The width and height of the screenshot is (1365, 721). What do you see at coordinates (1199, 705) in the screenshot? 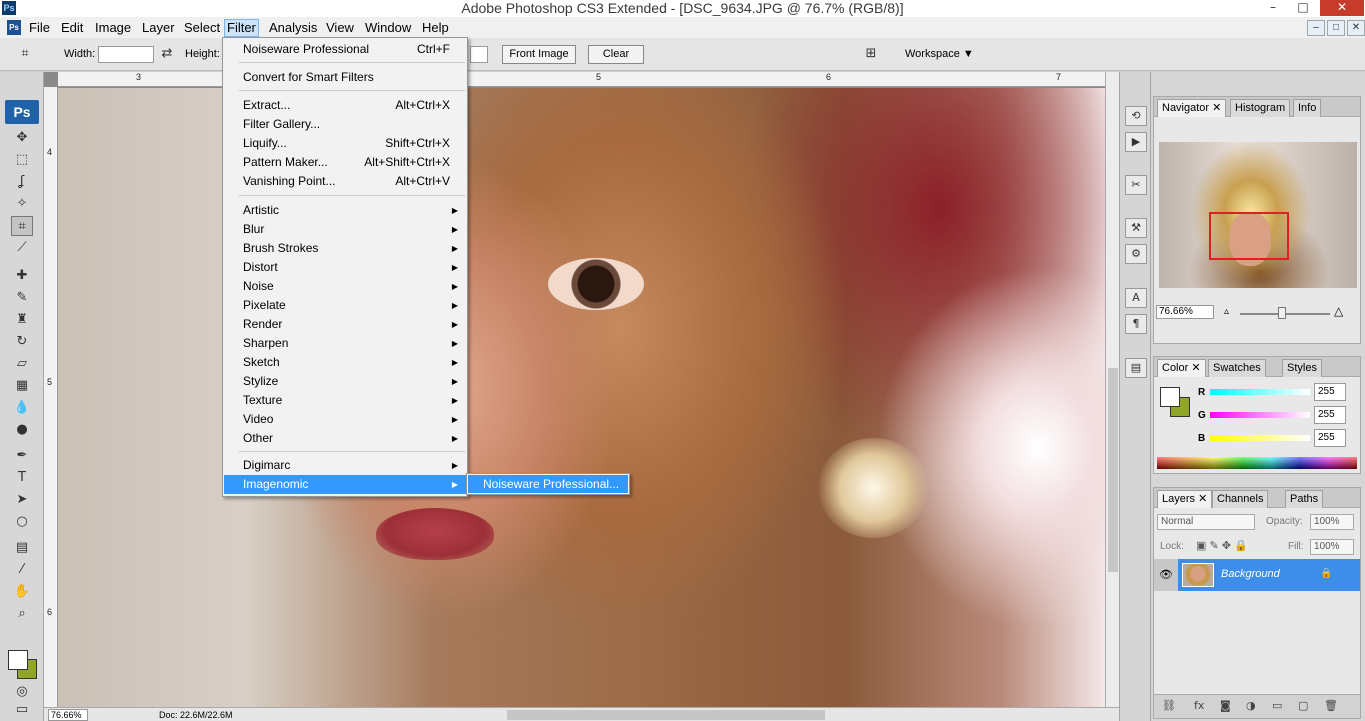
I see `layer-style-icon: fx` at bounding box center [1199, 705].